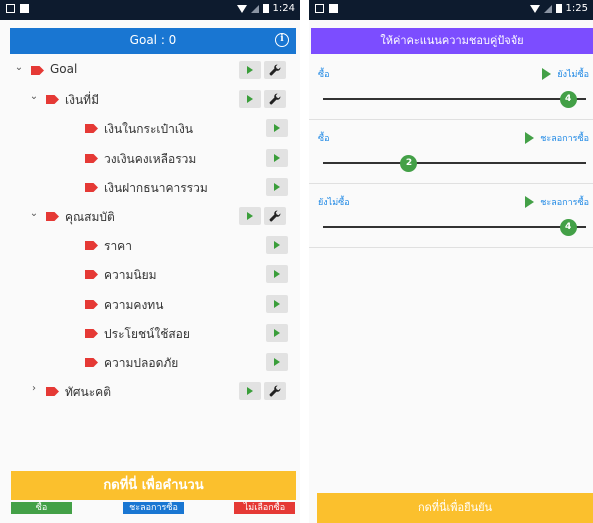  Describe the element at coordinates (282, 40) in the screenshot. I see `info-icon: i` at that location.